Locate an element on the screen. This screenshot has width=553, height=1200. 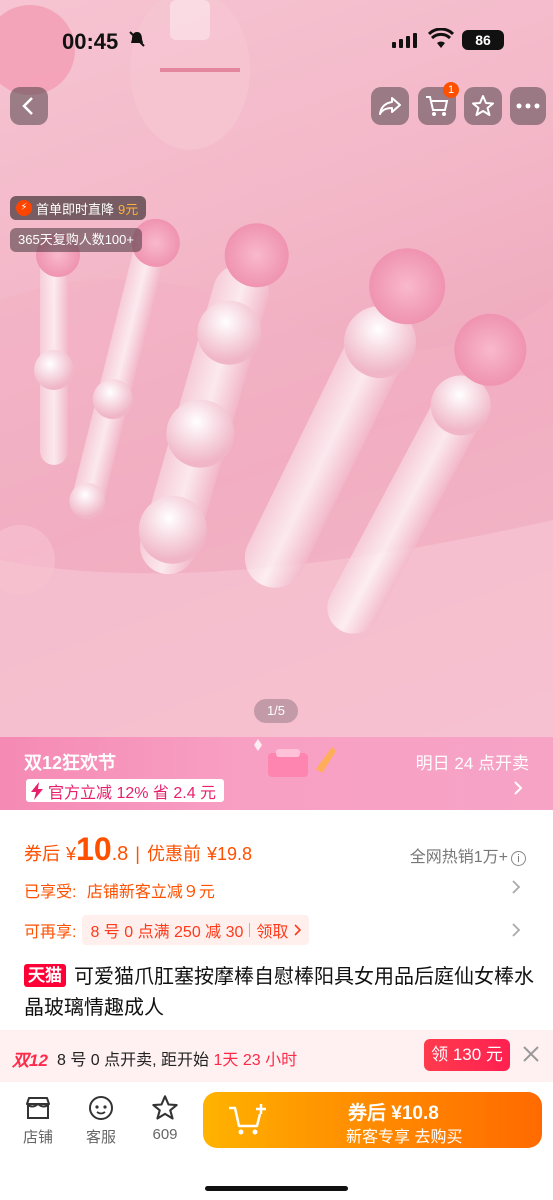
cart-icon is located at coordinates (437, 106).